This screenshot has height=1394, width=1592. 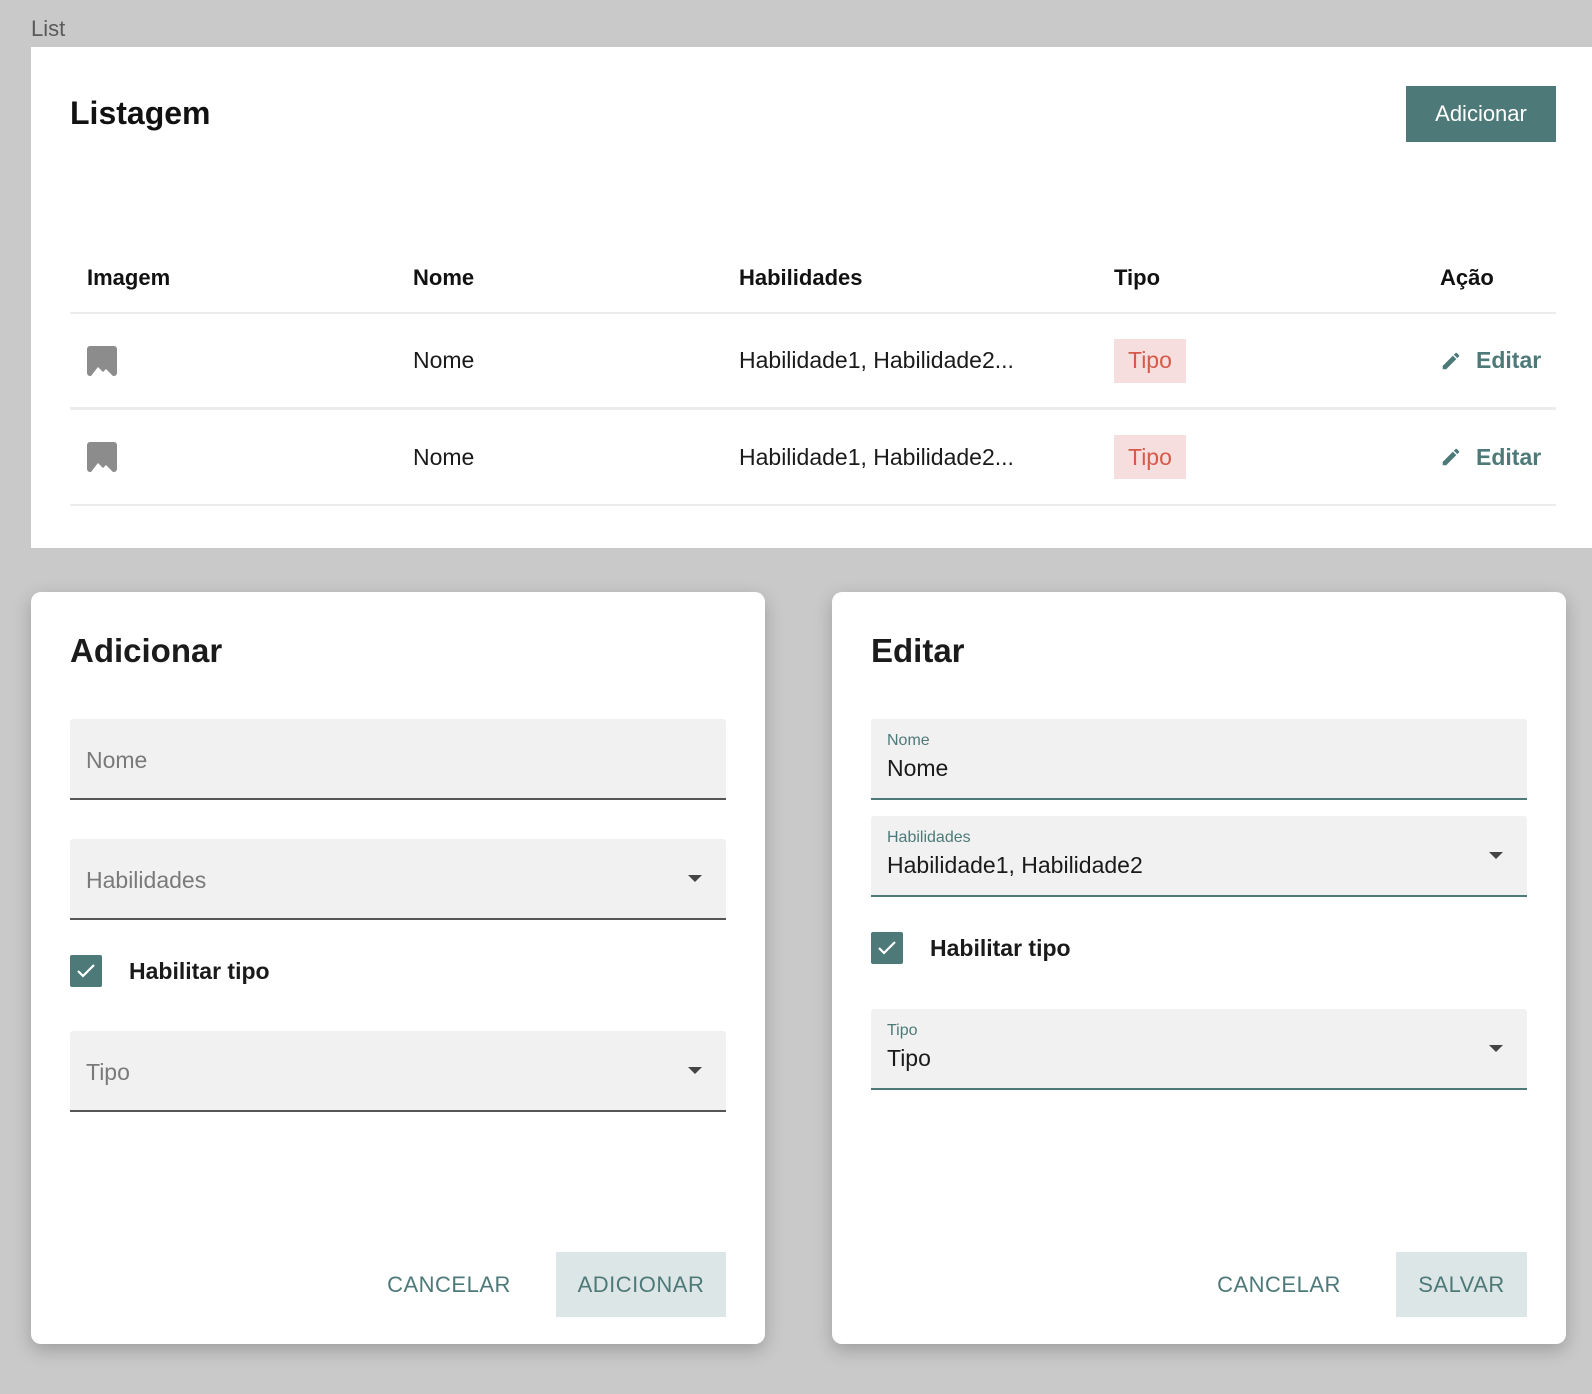 What do you see at coordinates (1015, 865) in the screenshot?
I see `habilidades-field-value: Habilidade1, Habilidade2` at bounding box center [1015, 865].